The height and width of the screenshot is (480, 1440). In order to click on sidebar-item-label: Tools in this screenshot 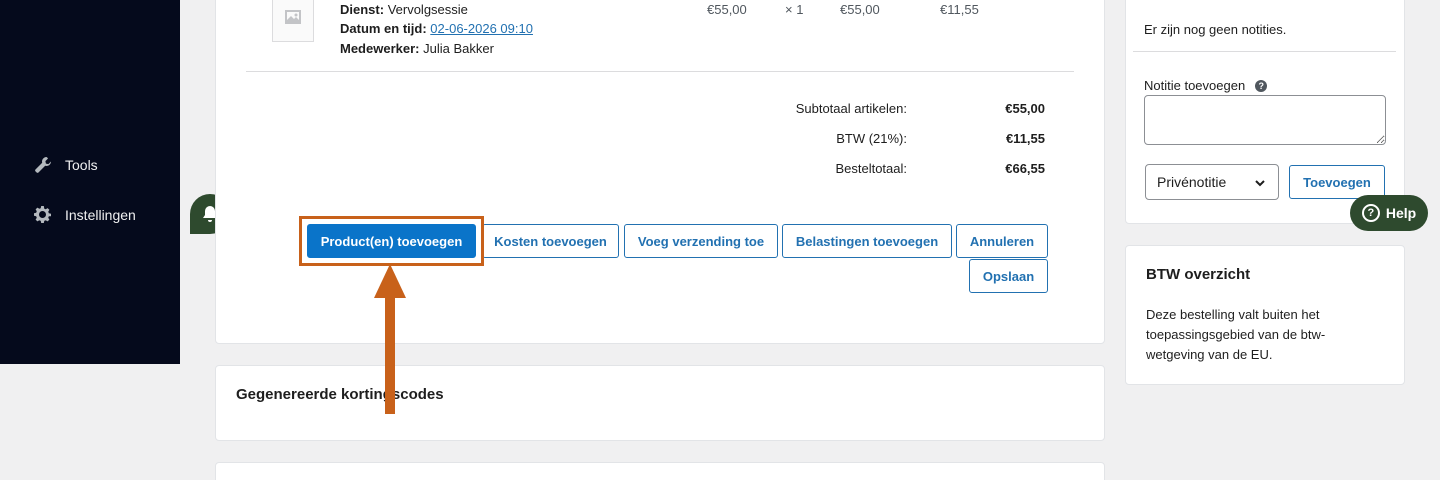, I will do `click(81, 165)`.